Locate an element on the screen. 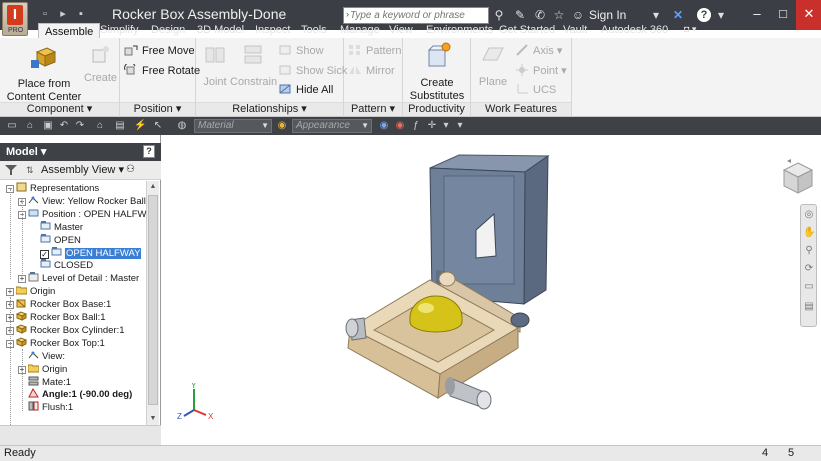 The image size is (821, 461). ucs-button: UCS is located at coordinates (535, 90).